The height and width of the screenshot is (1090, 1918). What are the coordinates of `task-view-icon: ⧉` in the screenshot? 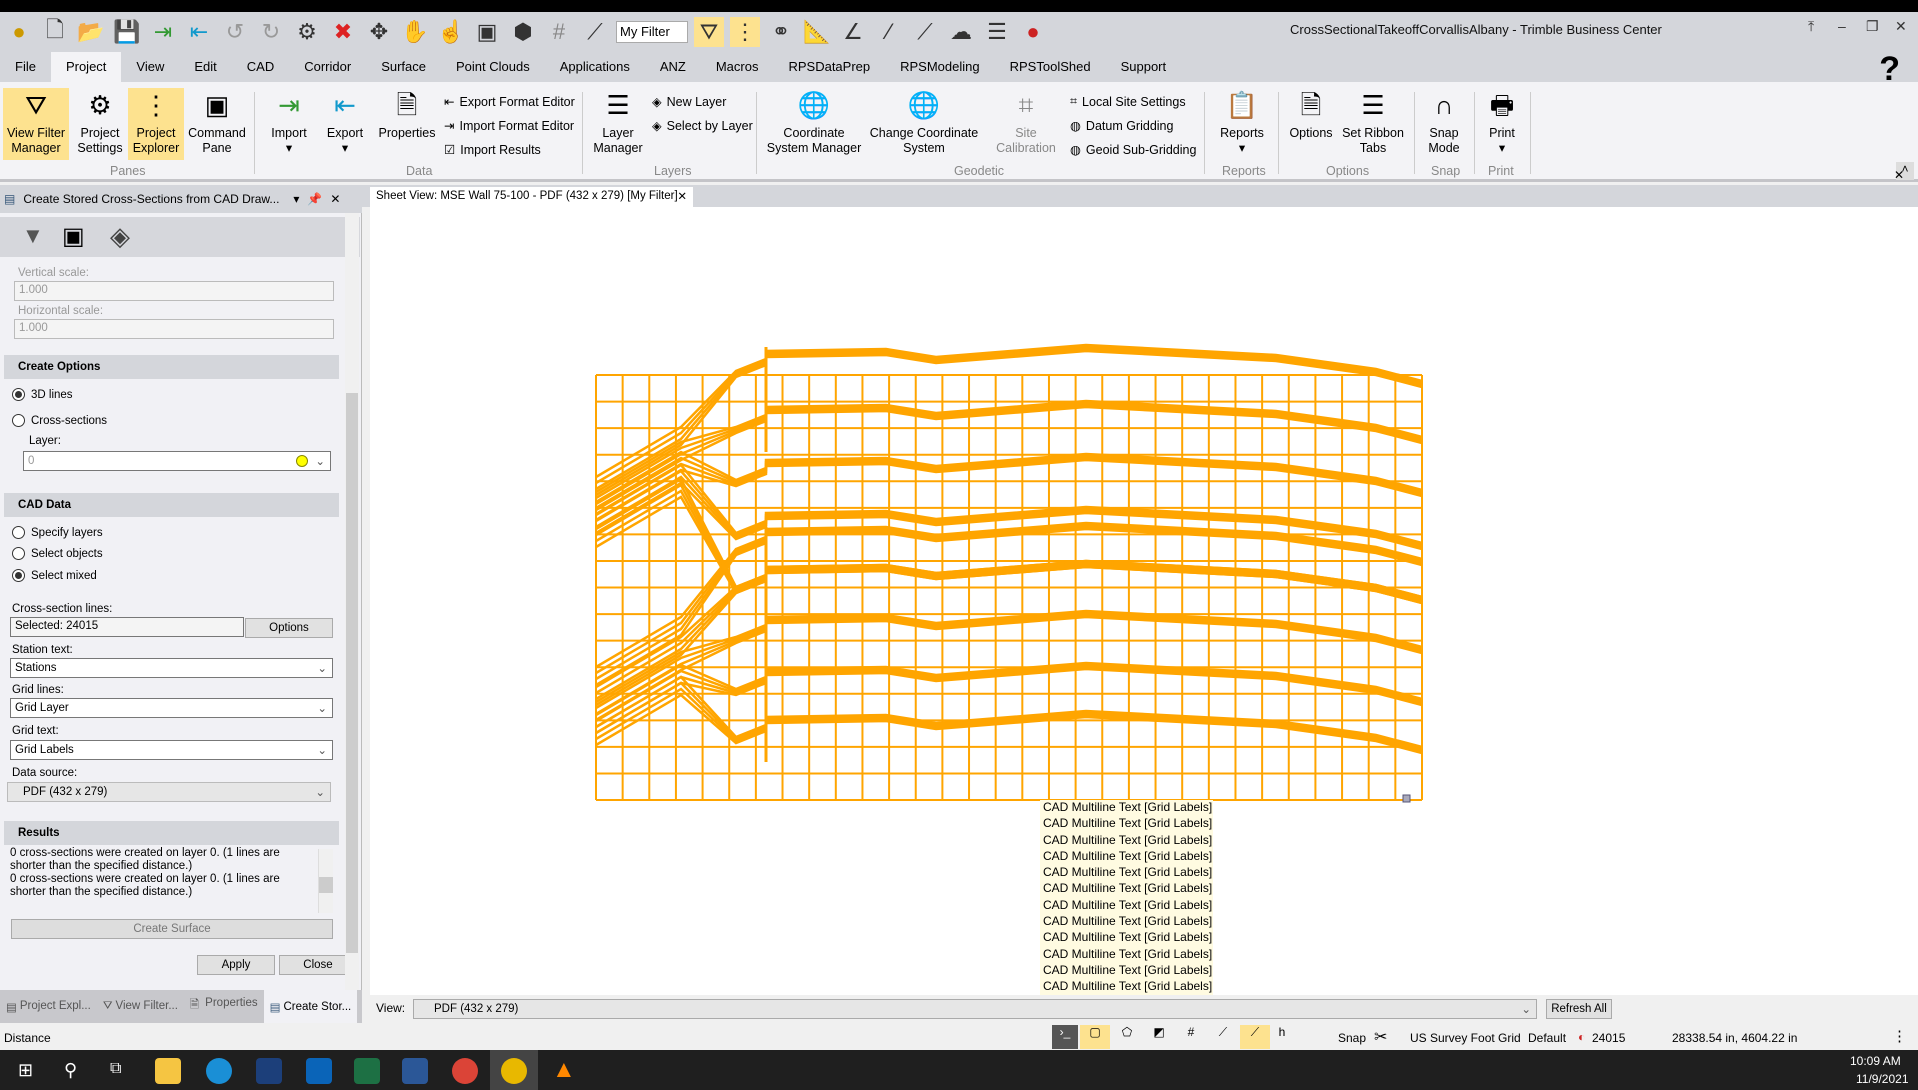 It's located at (115, 1069).